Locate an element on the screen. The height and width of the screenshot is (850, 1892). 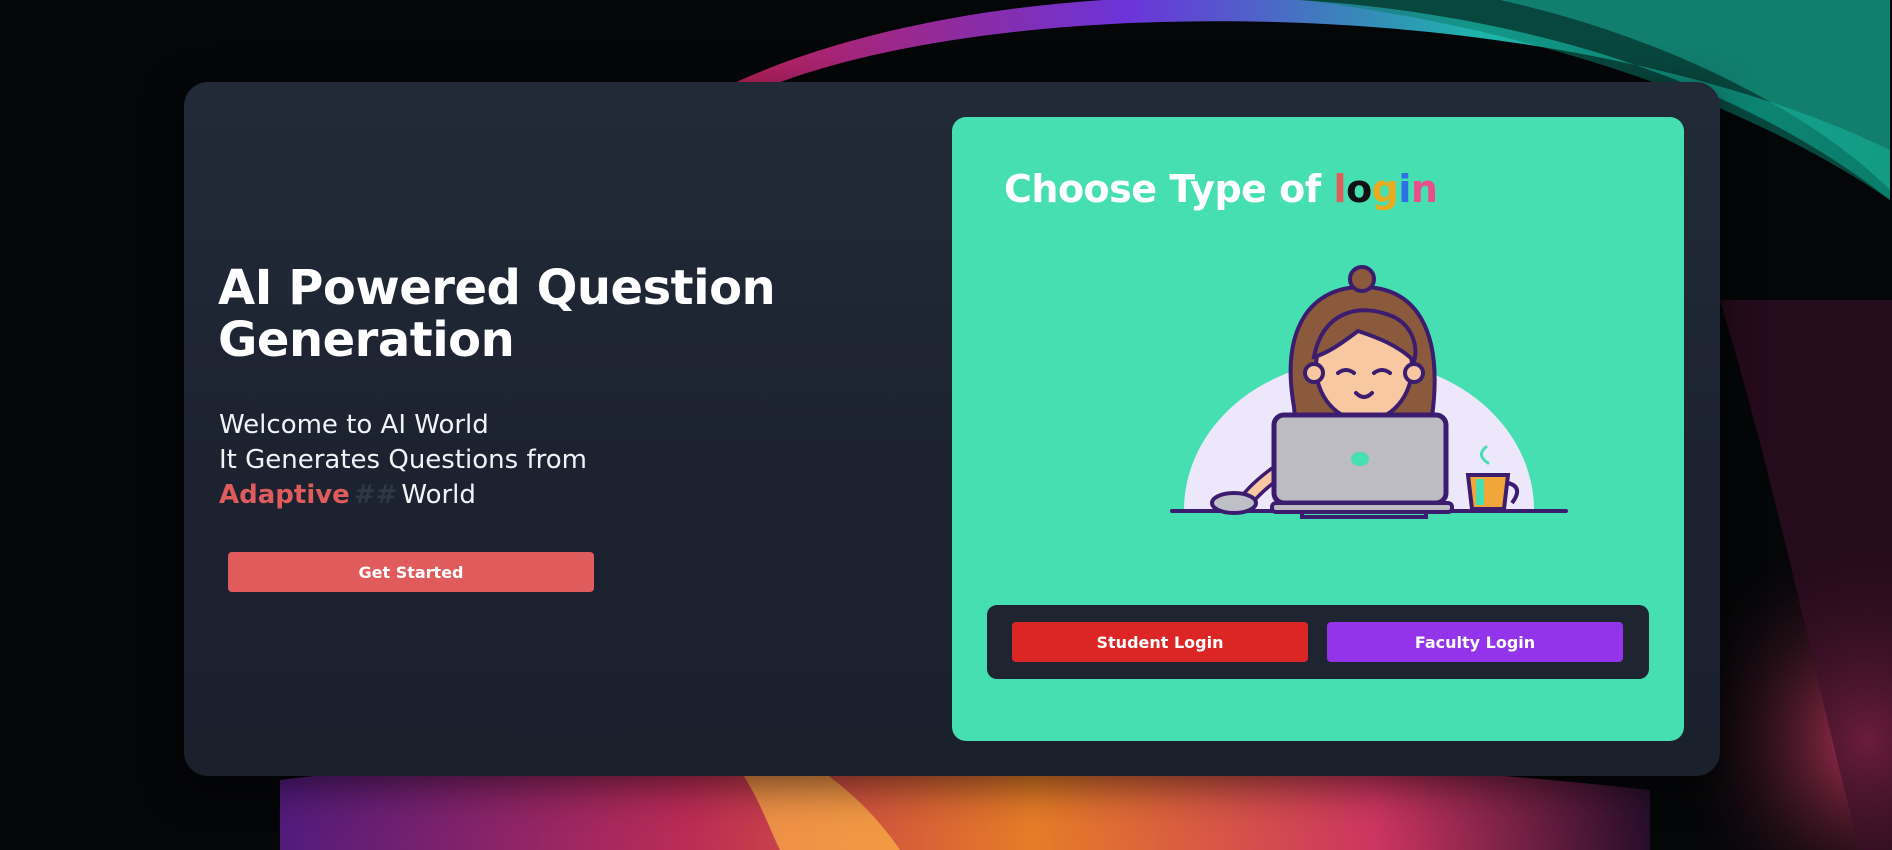
typewriter-word: Adaptive is located at coordinates (284, 495).